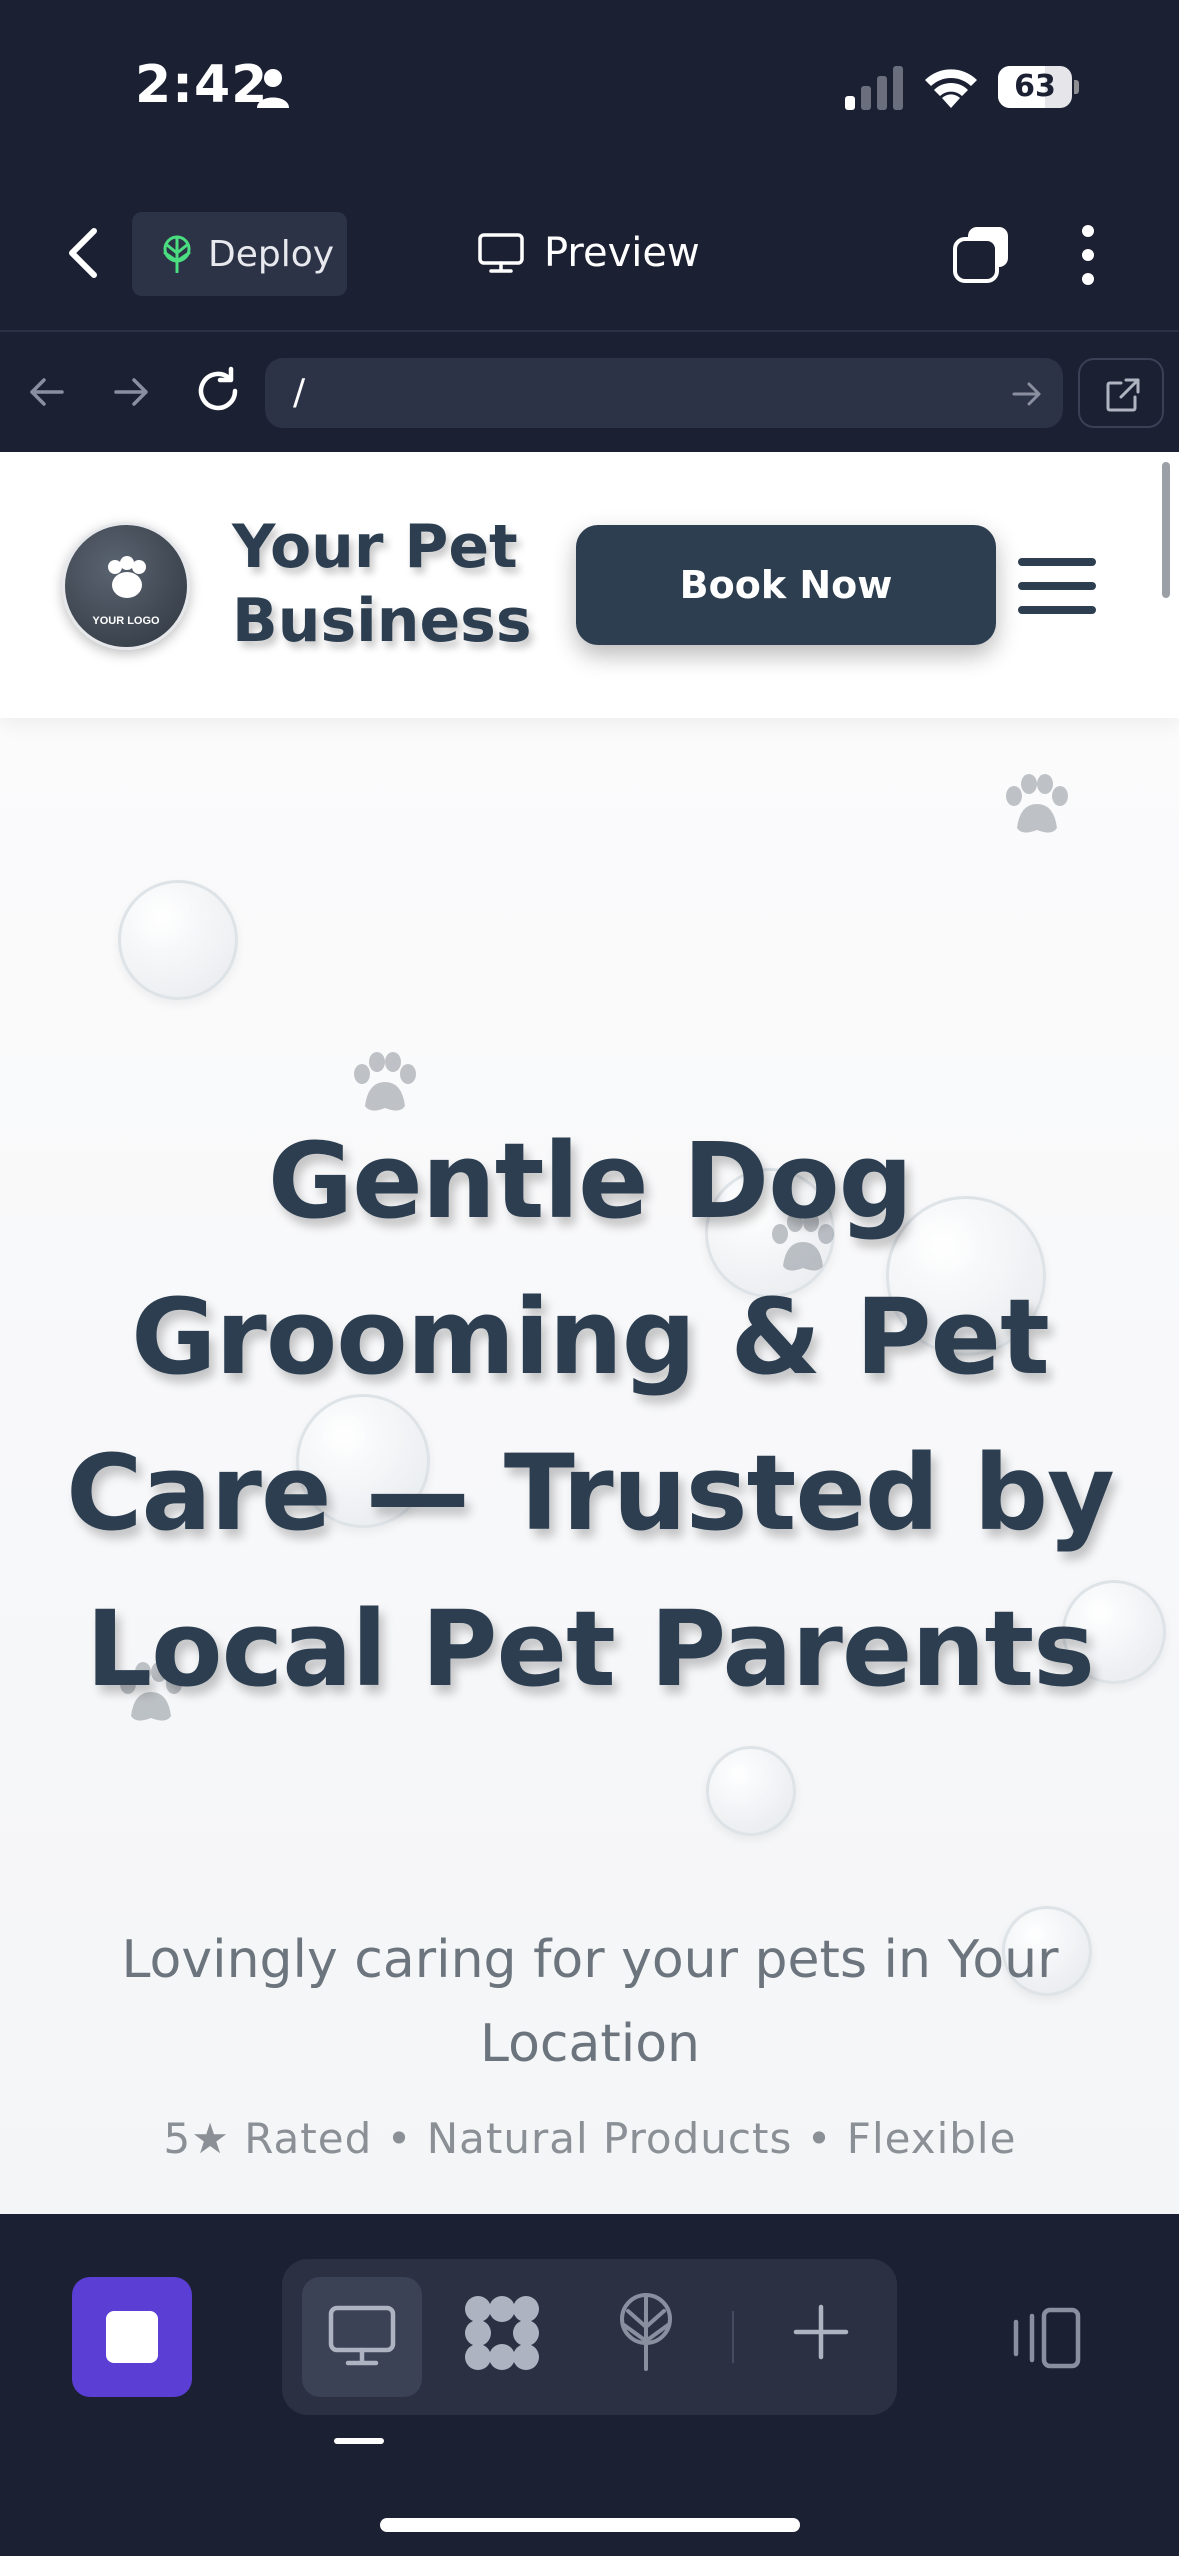 The height and width of the screenshot is (2556, 1179). I want to click on stop-icon, so click(132, 2337).